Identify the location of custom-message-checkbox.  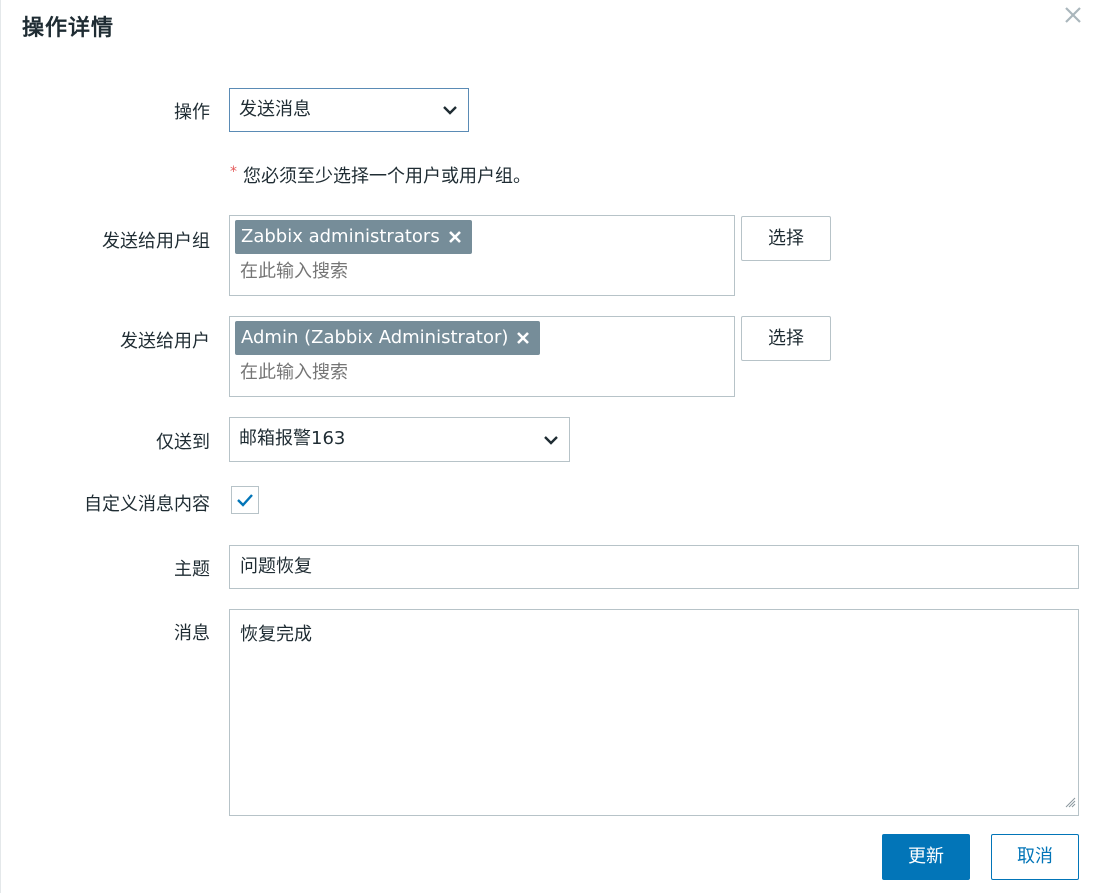
(245, 500).